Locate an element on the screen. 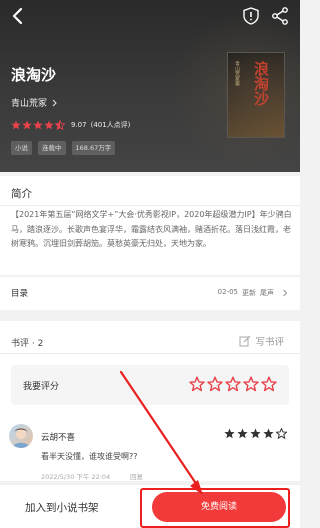  toc-meta: 02-05 更新 尾声 is located at coordinates (244, 293).